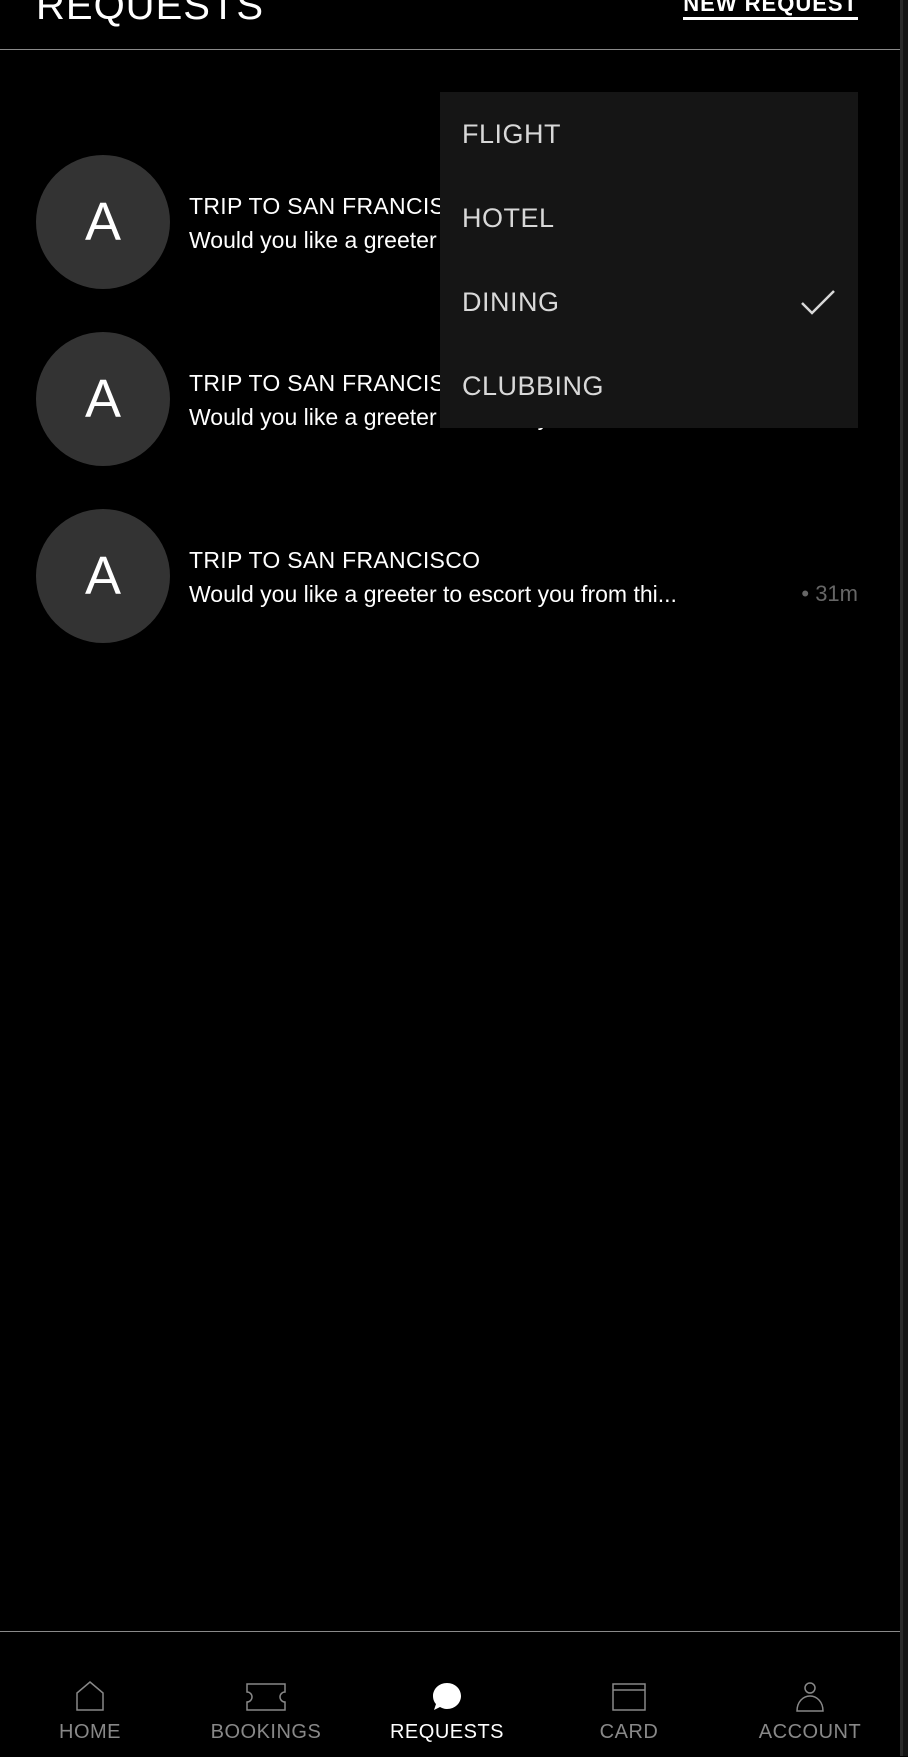  I want to click on tab-label: REQUESTS, so click(447, 1732).